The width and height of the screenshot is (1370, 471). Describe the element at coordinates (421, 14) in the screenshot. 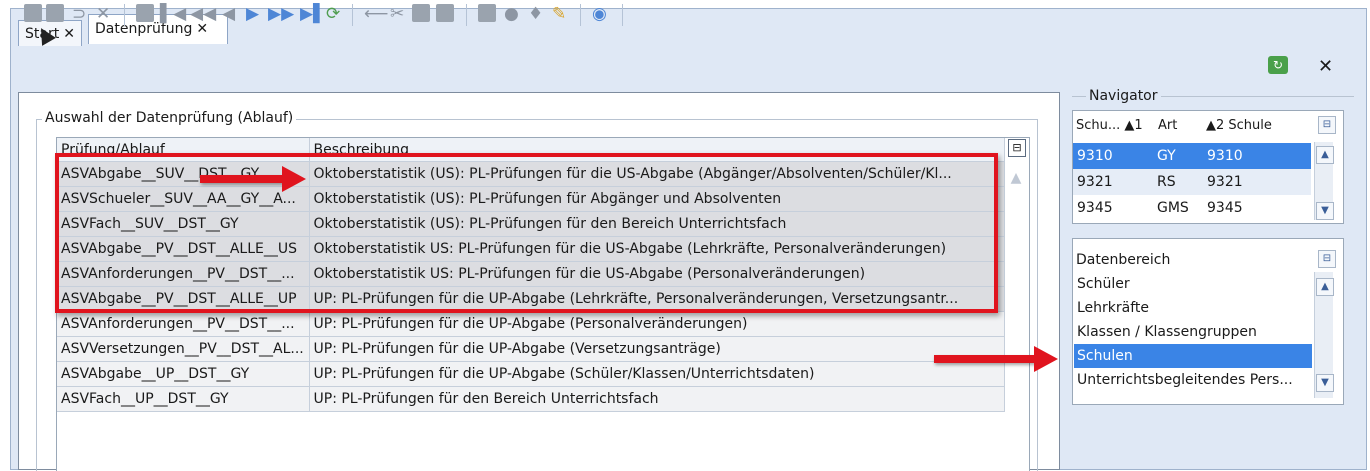

I see `copy-icon` at that location.